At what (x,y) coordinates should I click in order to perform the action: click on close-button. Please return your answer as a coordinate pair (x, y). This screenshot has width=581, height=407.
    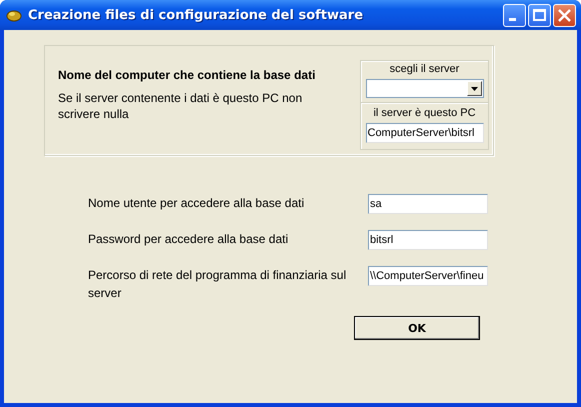
    Looking at the image, I should click on (564, 15).